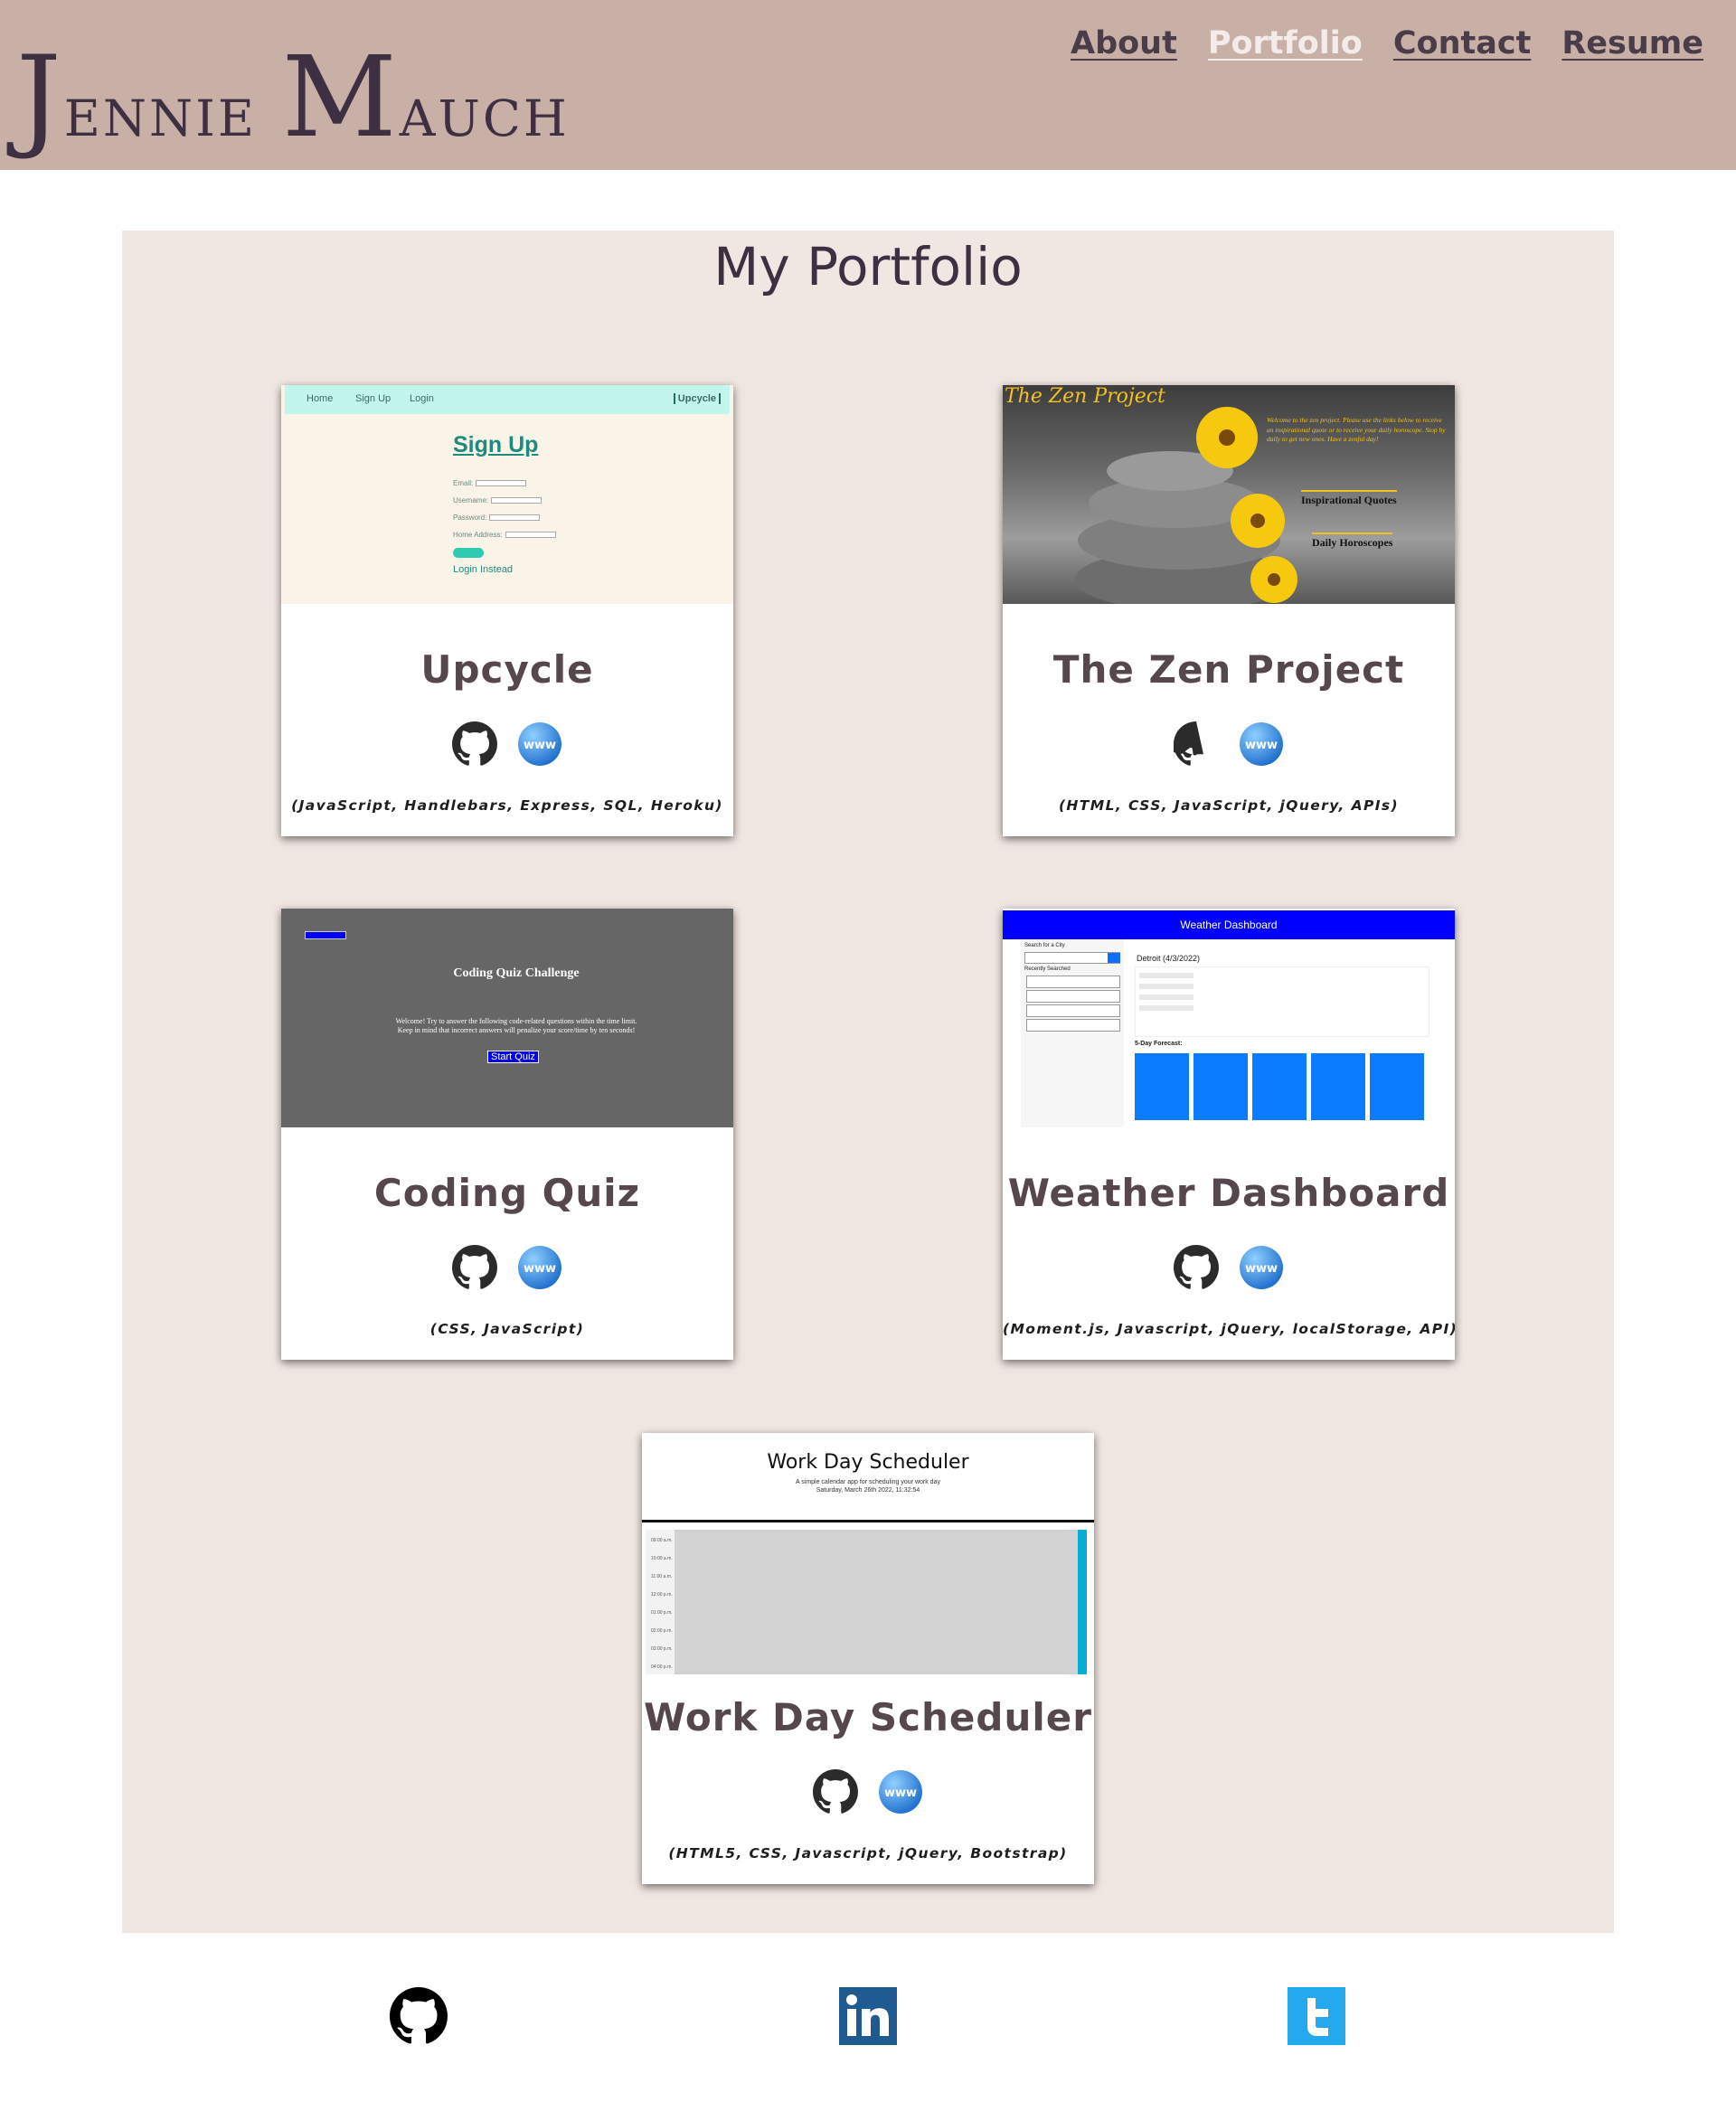 The height and width of the screenshot is (2102, 1736). What do you see at coordinates (868, 1462) in the screenshot?
I see `thumb-heading: Work Day Scheduler` at bounding box center [868, 1462].